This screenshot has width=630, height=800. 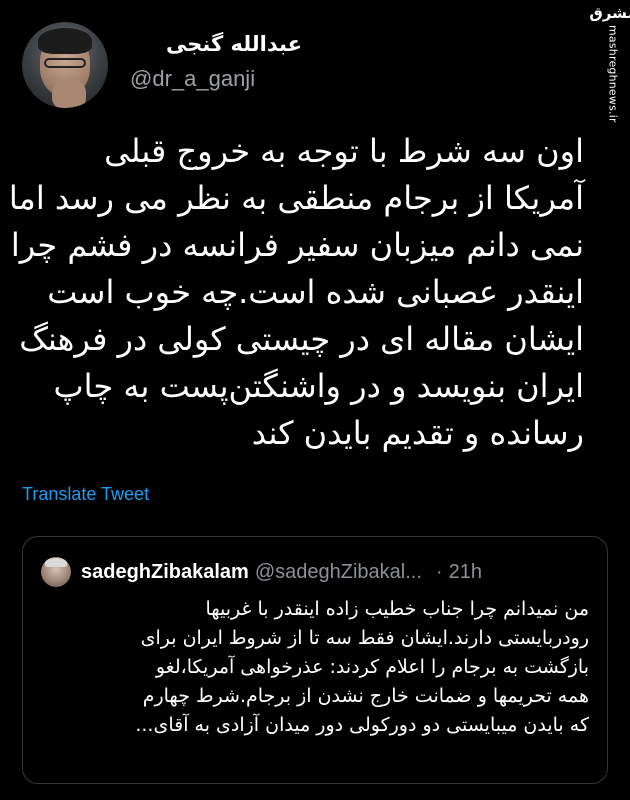 I want to click on avatar-glasses, so click(x=65, y=63).